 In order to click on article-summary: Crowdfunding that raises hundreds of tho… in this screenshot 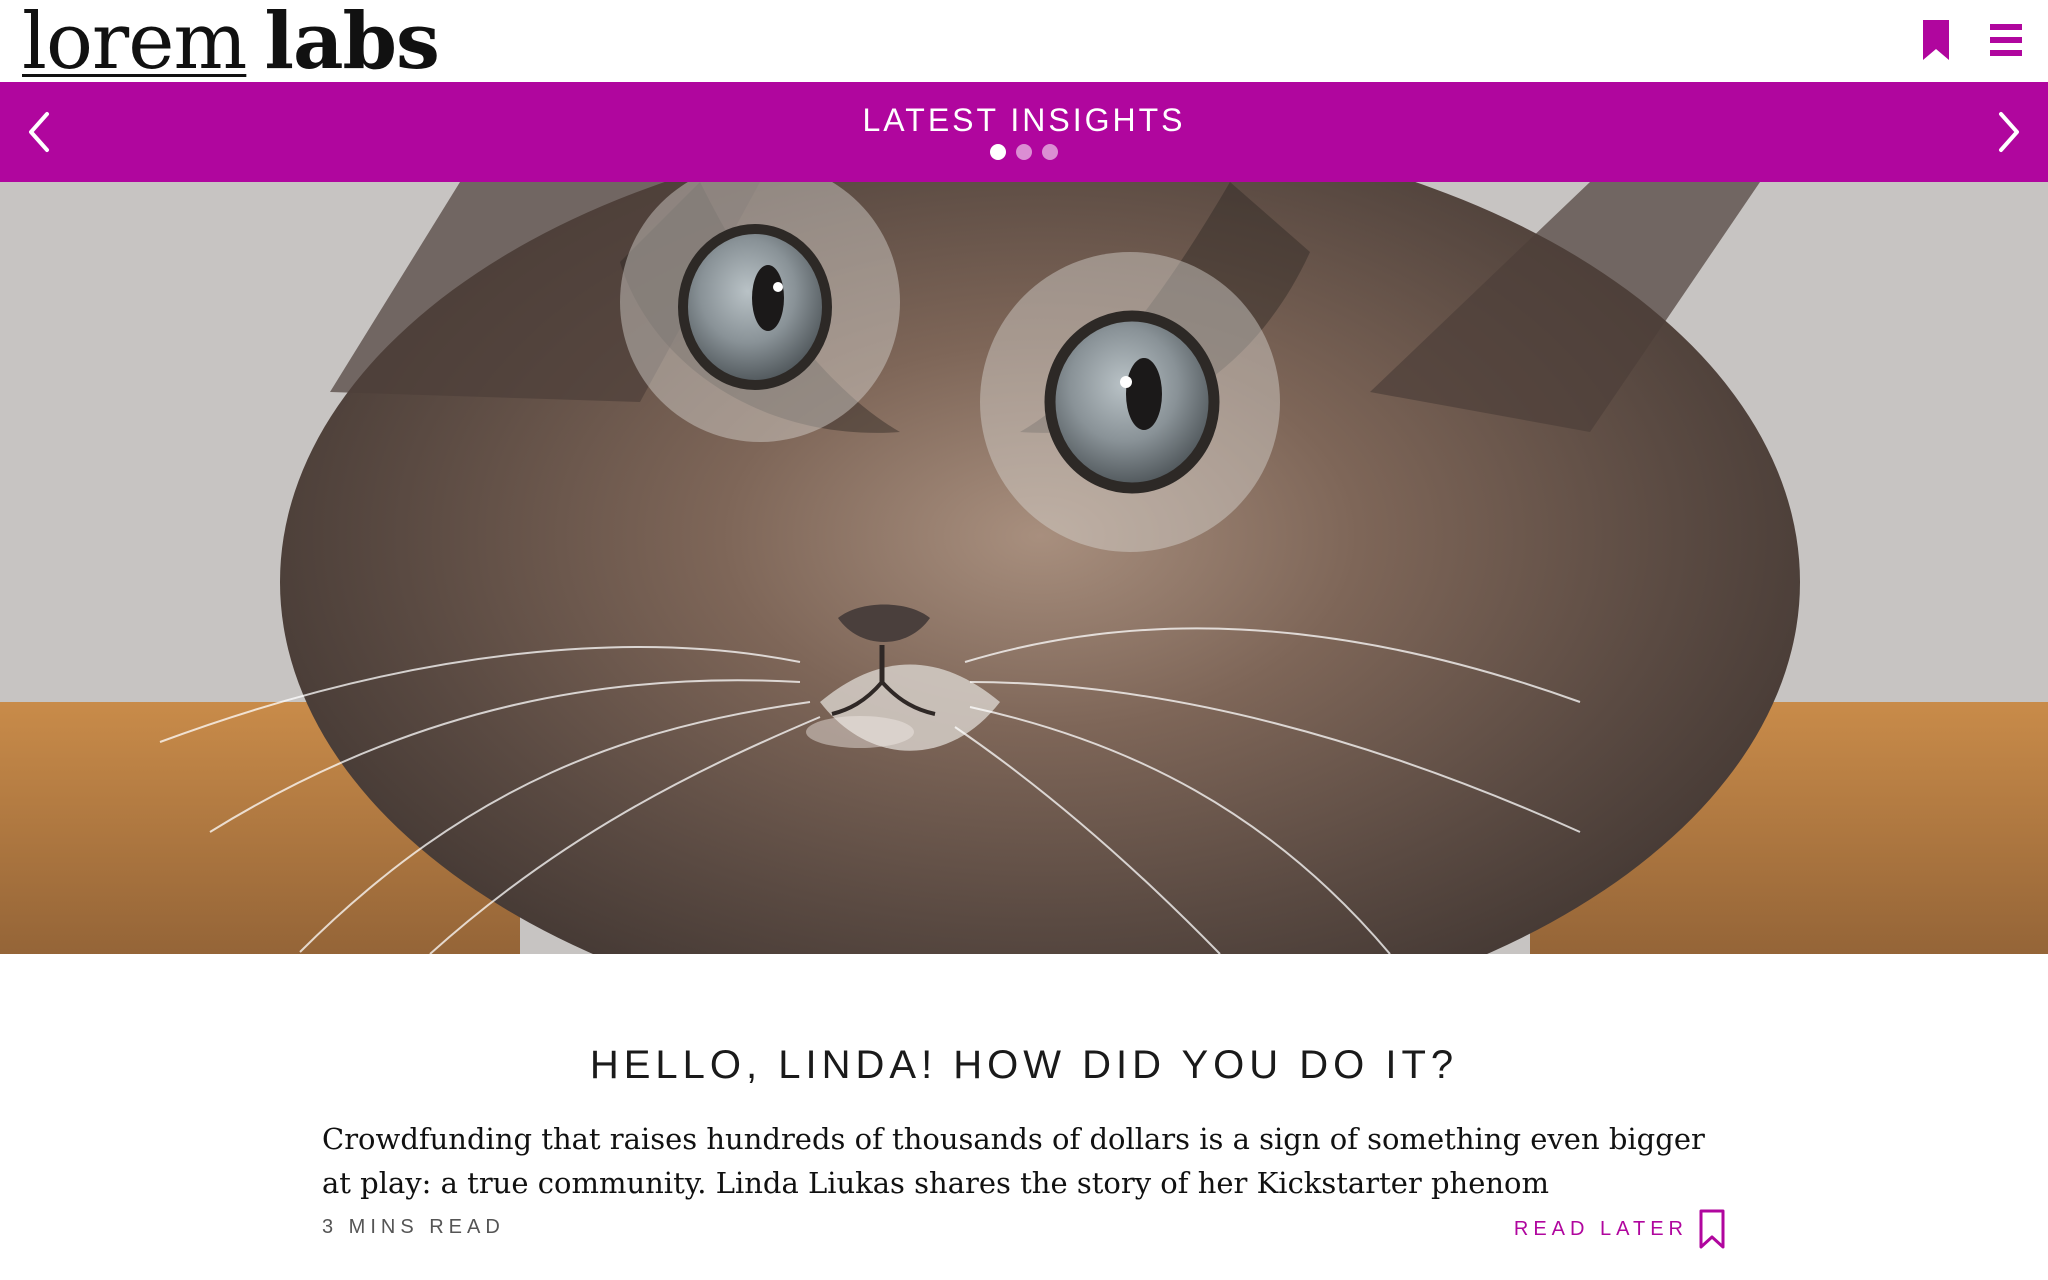, I will do `click(1013, 1161)`.